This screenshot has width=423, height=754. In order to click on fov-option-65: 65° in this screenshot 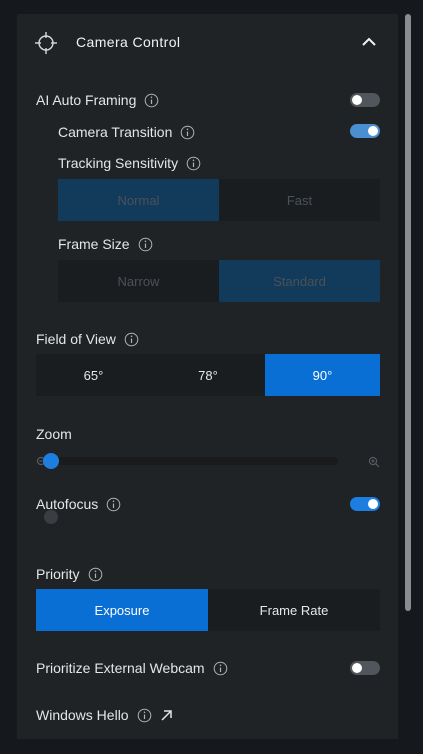, I will do `click(93, 375)`.